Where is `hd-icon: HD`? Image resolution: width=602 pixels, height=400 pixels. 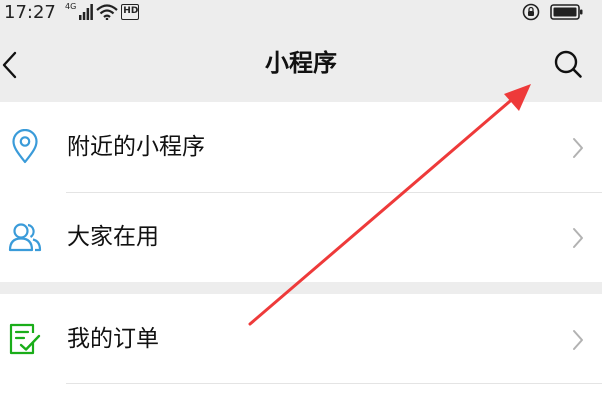 hd-icon: HD is located at coordinates (130, 12).